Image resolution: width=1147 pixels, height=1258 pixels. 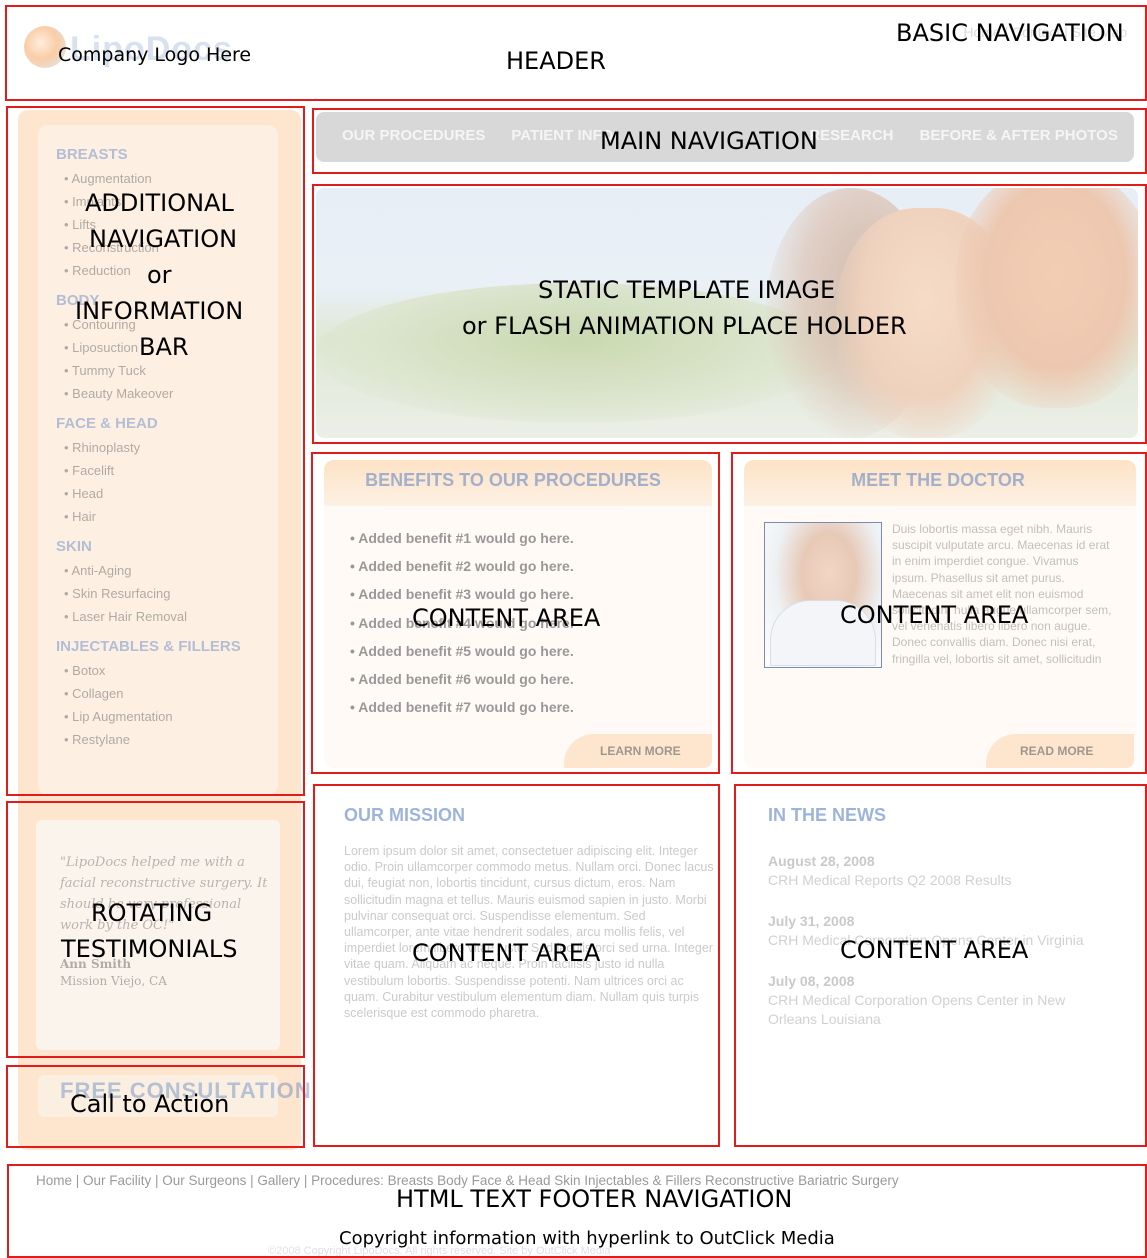 I want to click on footer-nav-label: HTML TEXT FOOTER NAVIGATION, so click(x=594, y=1199).